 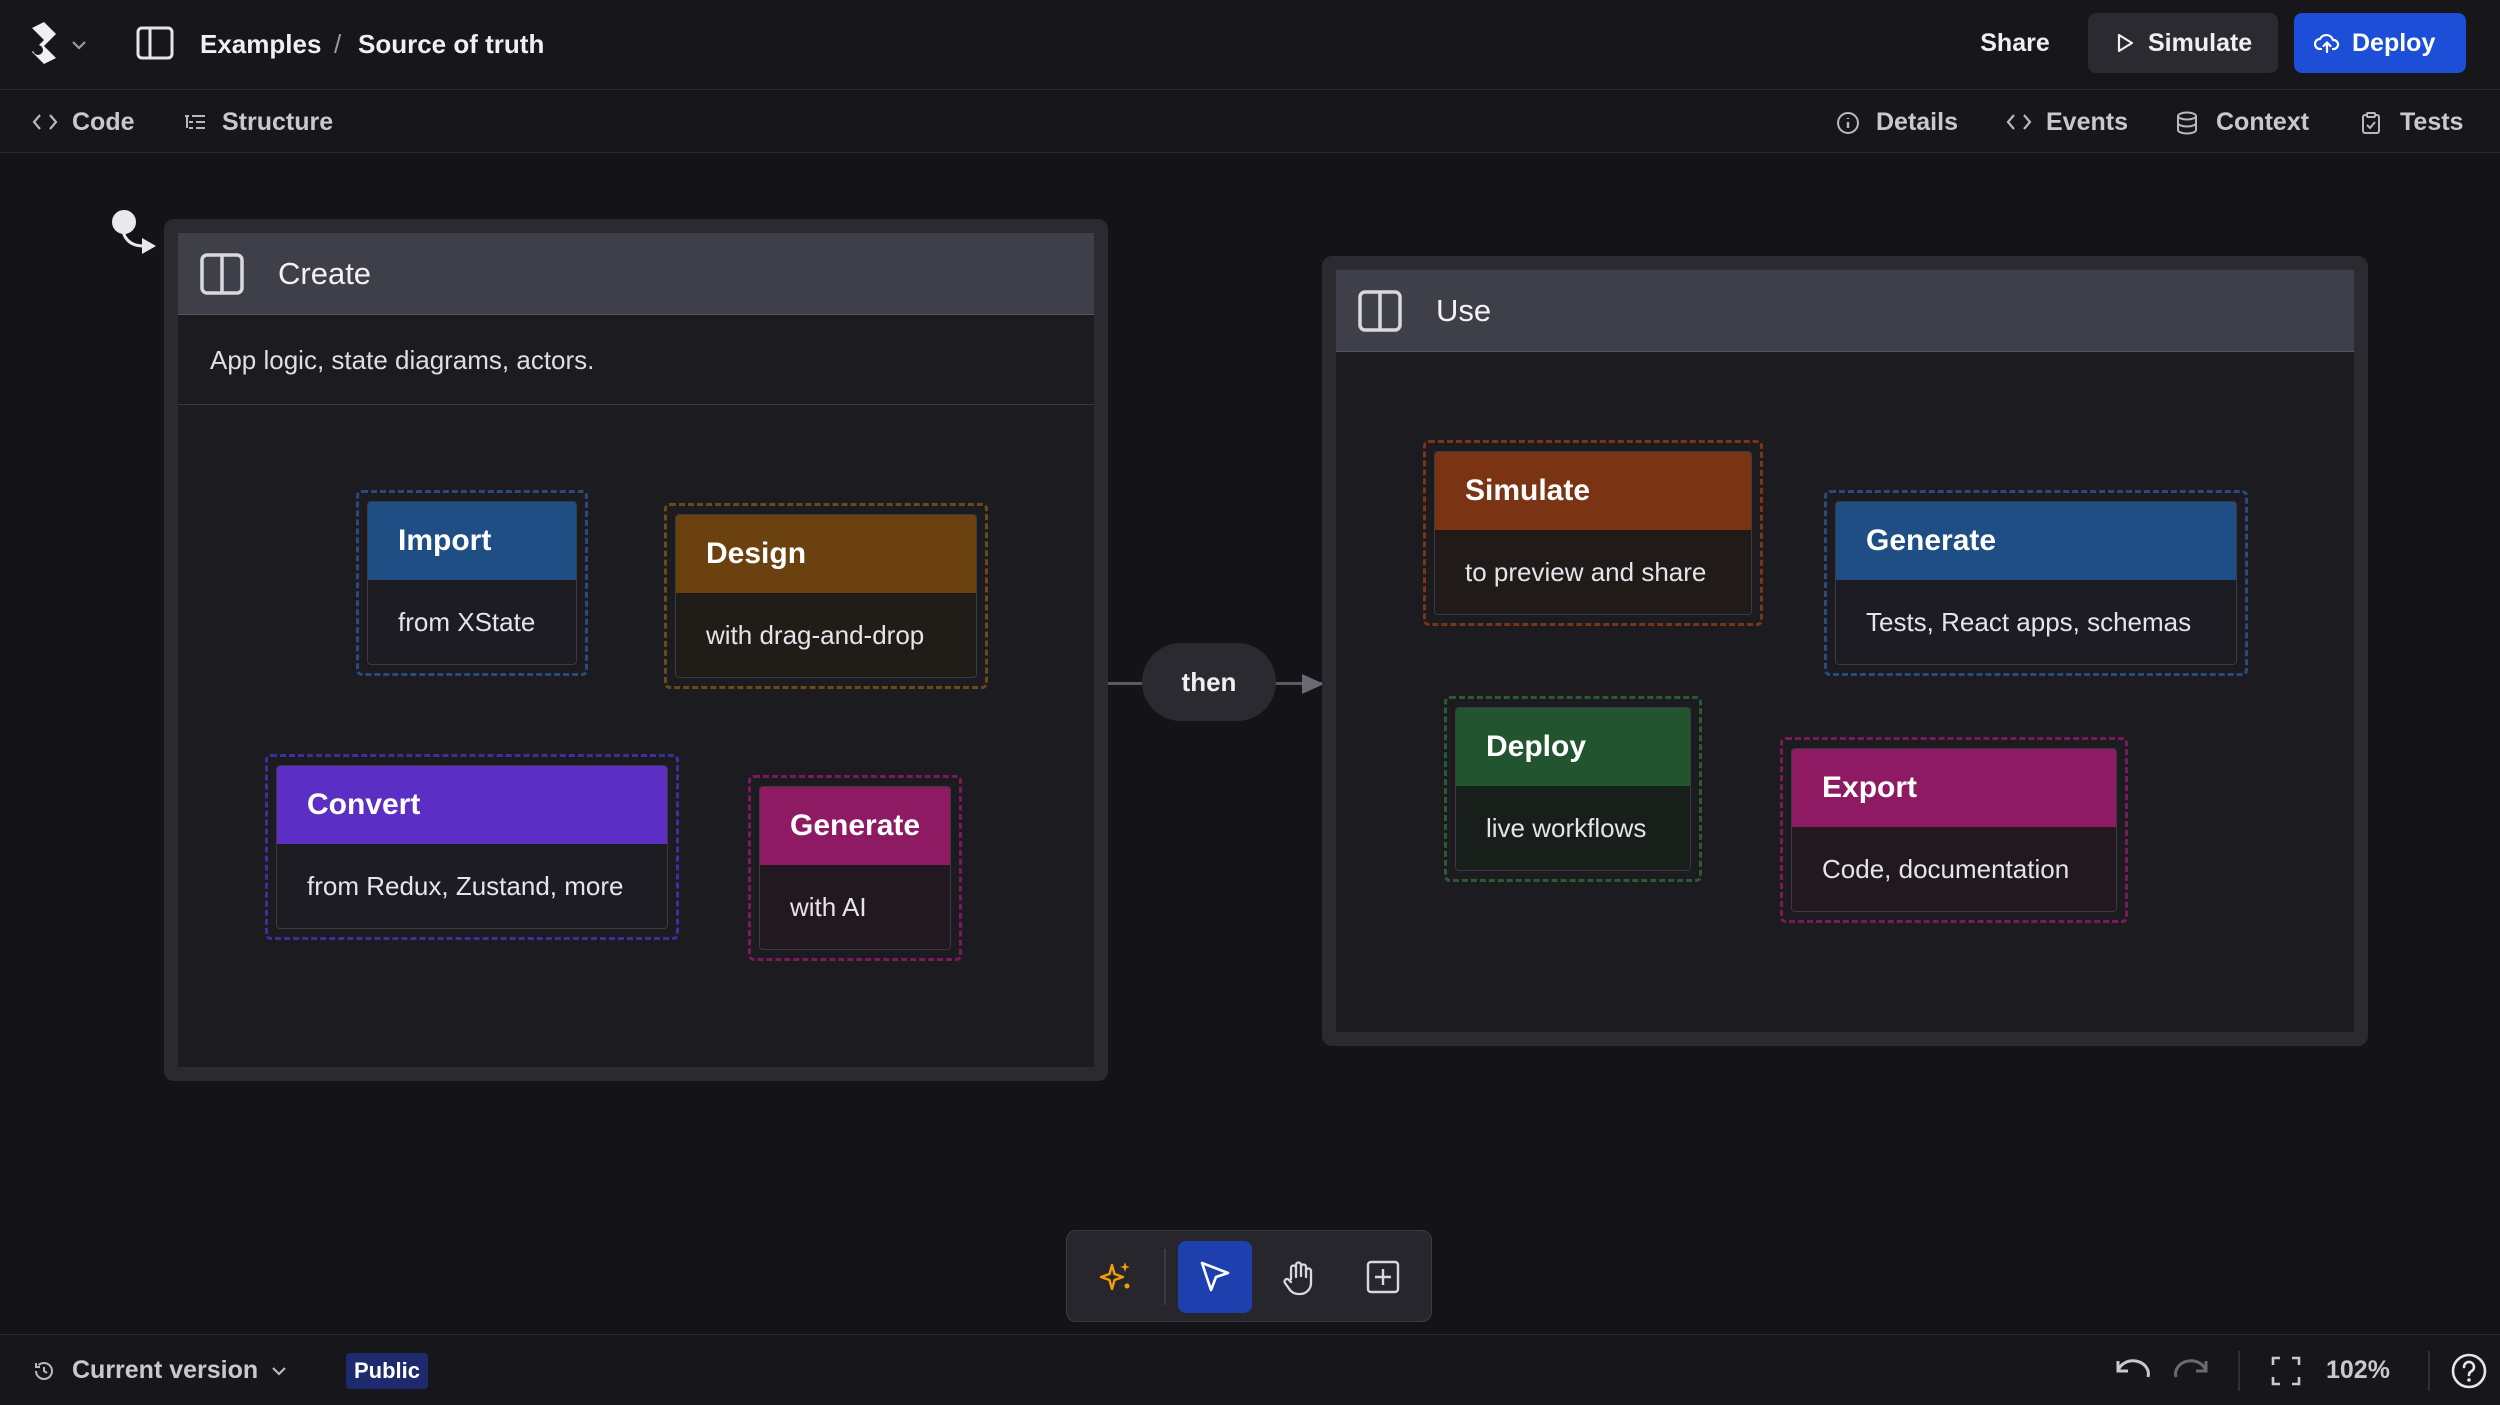 I want to click on sidebar-toggle-icon, so click(x=155, y=43).